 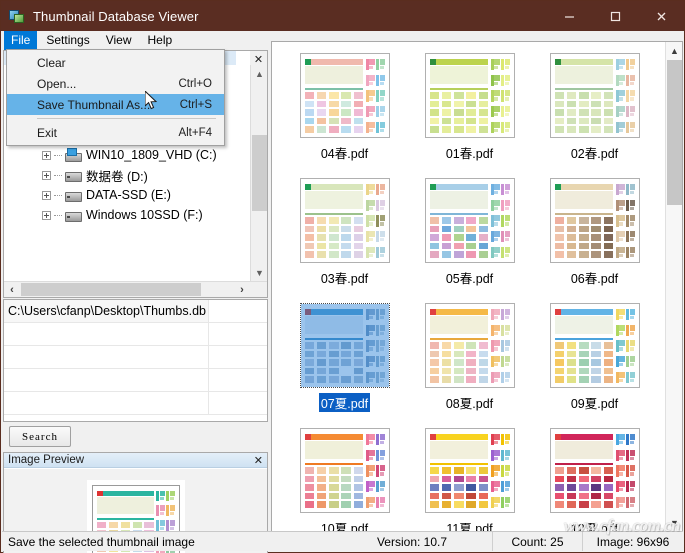 I want to click on thumbnail-label: 02春.pdf, so click(x=594, y=154).